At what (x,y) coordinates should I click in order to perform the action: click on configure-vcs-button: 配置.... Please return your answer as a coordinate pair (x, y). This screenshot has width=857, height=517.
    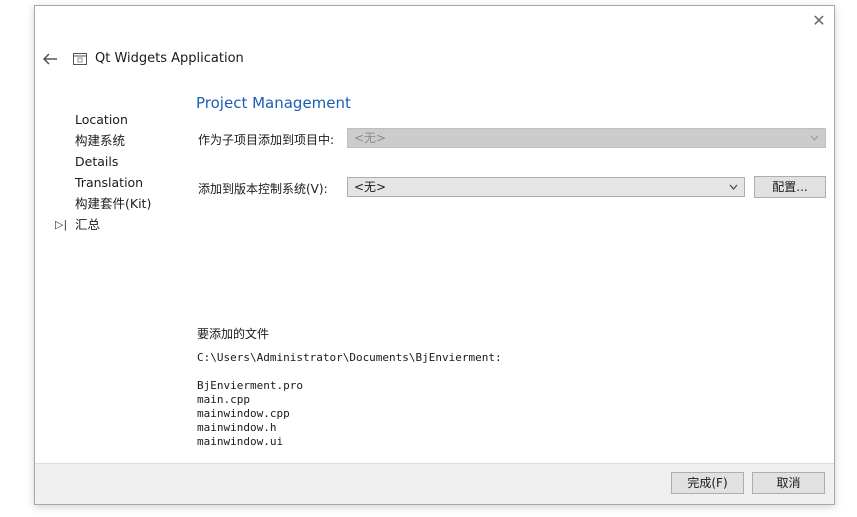
    Looking at the image, I should click on (790, 187).